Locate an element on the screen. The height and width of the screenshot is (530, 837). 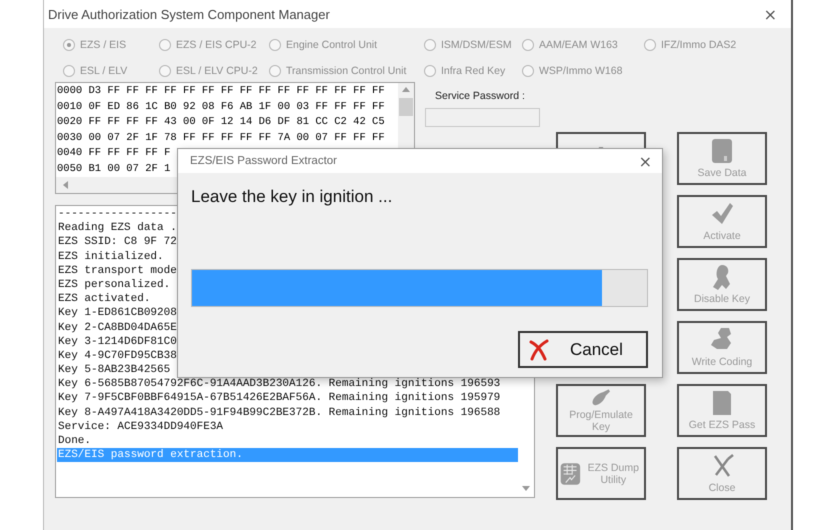
log-line: Key 2-CA8BD04DA65E is located at coordinates (117, 327).